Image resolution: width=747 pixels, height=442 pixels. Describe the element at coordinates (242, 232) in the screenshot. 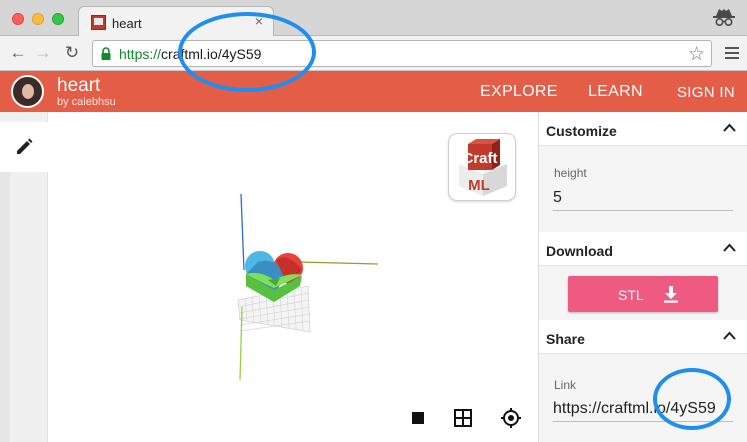

I see `z-axis` at that location.